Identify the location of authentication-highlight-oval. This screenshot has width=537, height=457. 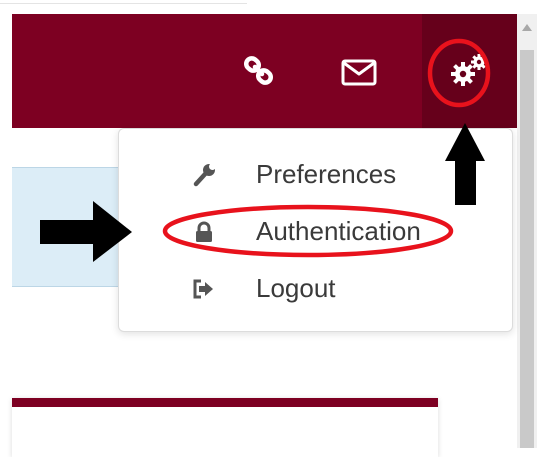
(308, 231).